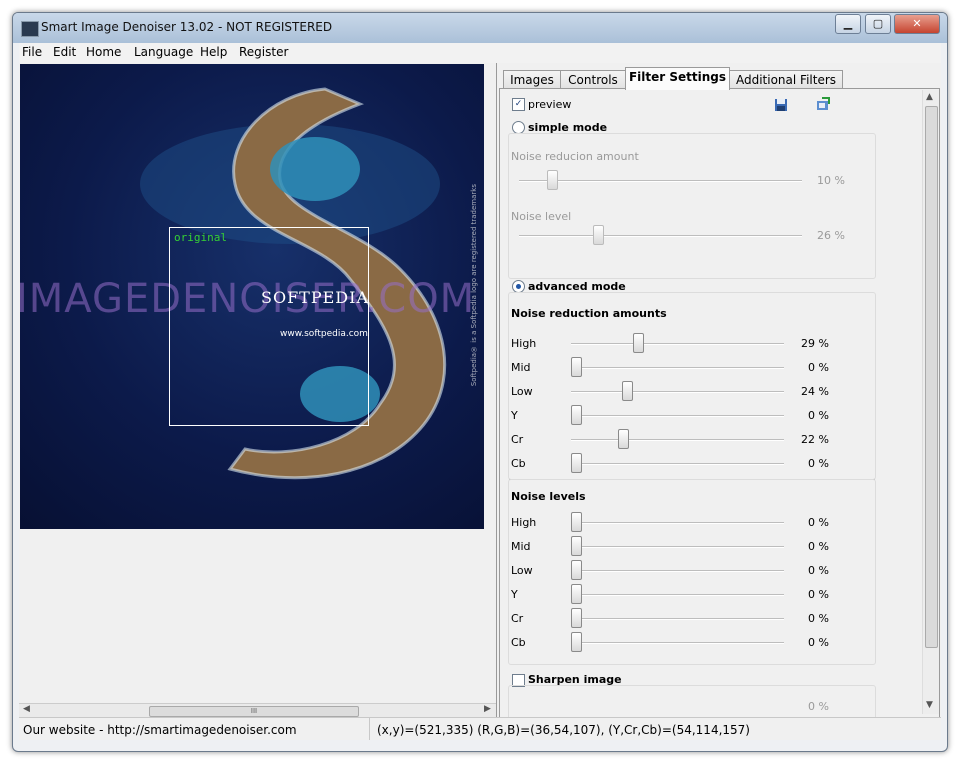 Image resolution: width=968 pixels, height=770 pixels. What do you see at coordinates (548, 496) in the screenshot?
I see `noise-levels-title: Noise levels` at bounding box center [548, 496].